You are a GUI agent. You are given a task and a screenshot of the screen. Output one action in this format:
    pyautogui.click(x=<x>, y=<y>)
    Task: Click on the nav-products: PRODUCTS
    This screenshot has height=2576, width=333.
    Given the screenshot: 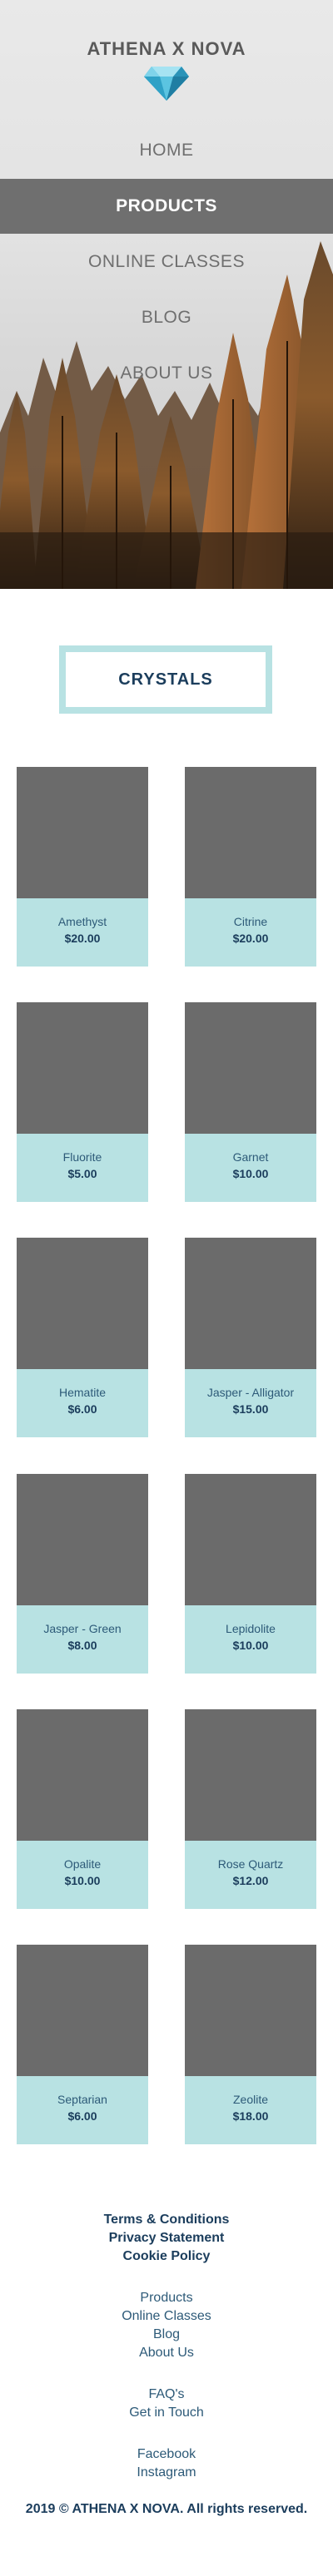 What is the action you would take?
    pyautogui.click(x=166, y=206)
    